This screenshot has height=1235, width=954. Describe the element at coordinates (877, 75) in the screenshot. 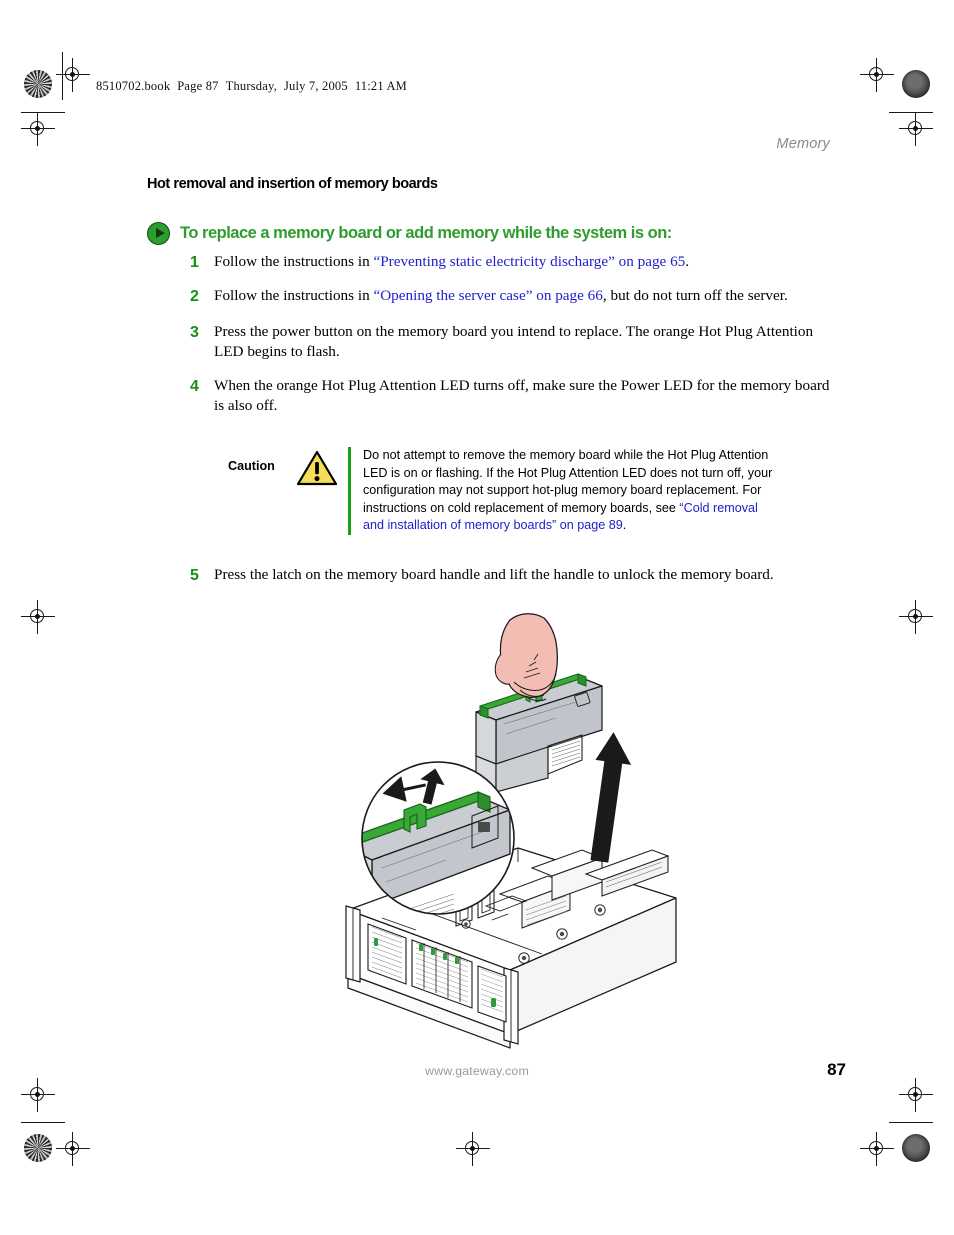

I see `registration-mark-top-right-inner` at that location.